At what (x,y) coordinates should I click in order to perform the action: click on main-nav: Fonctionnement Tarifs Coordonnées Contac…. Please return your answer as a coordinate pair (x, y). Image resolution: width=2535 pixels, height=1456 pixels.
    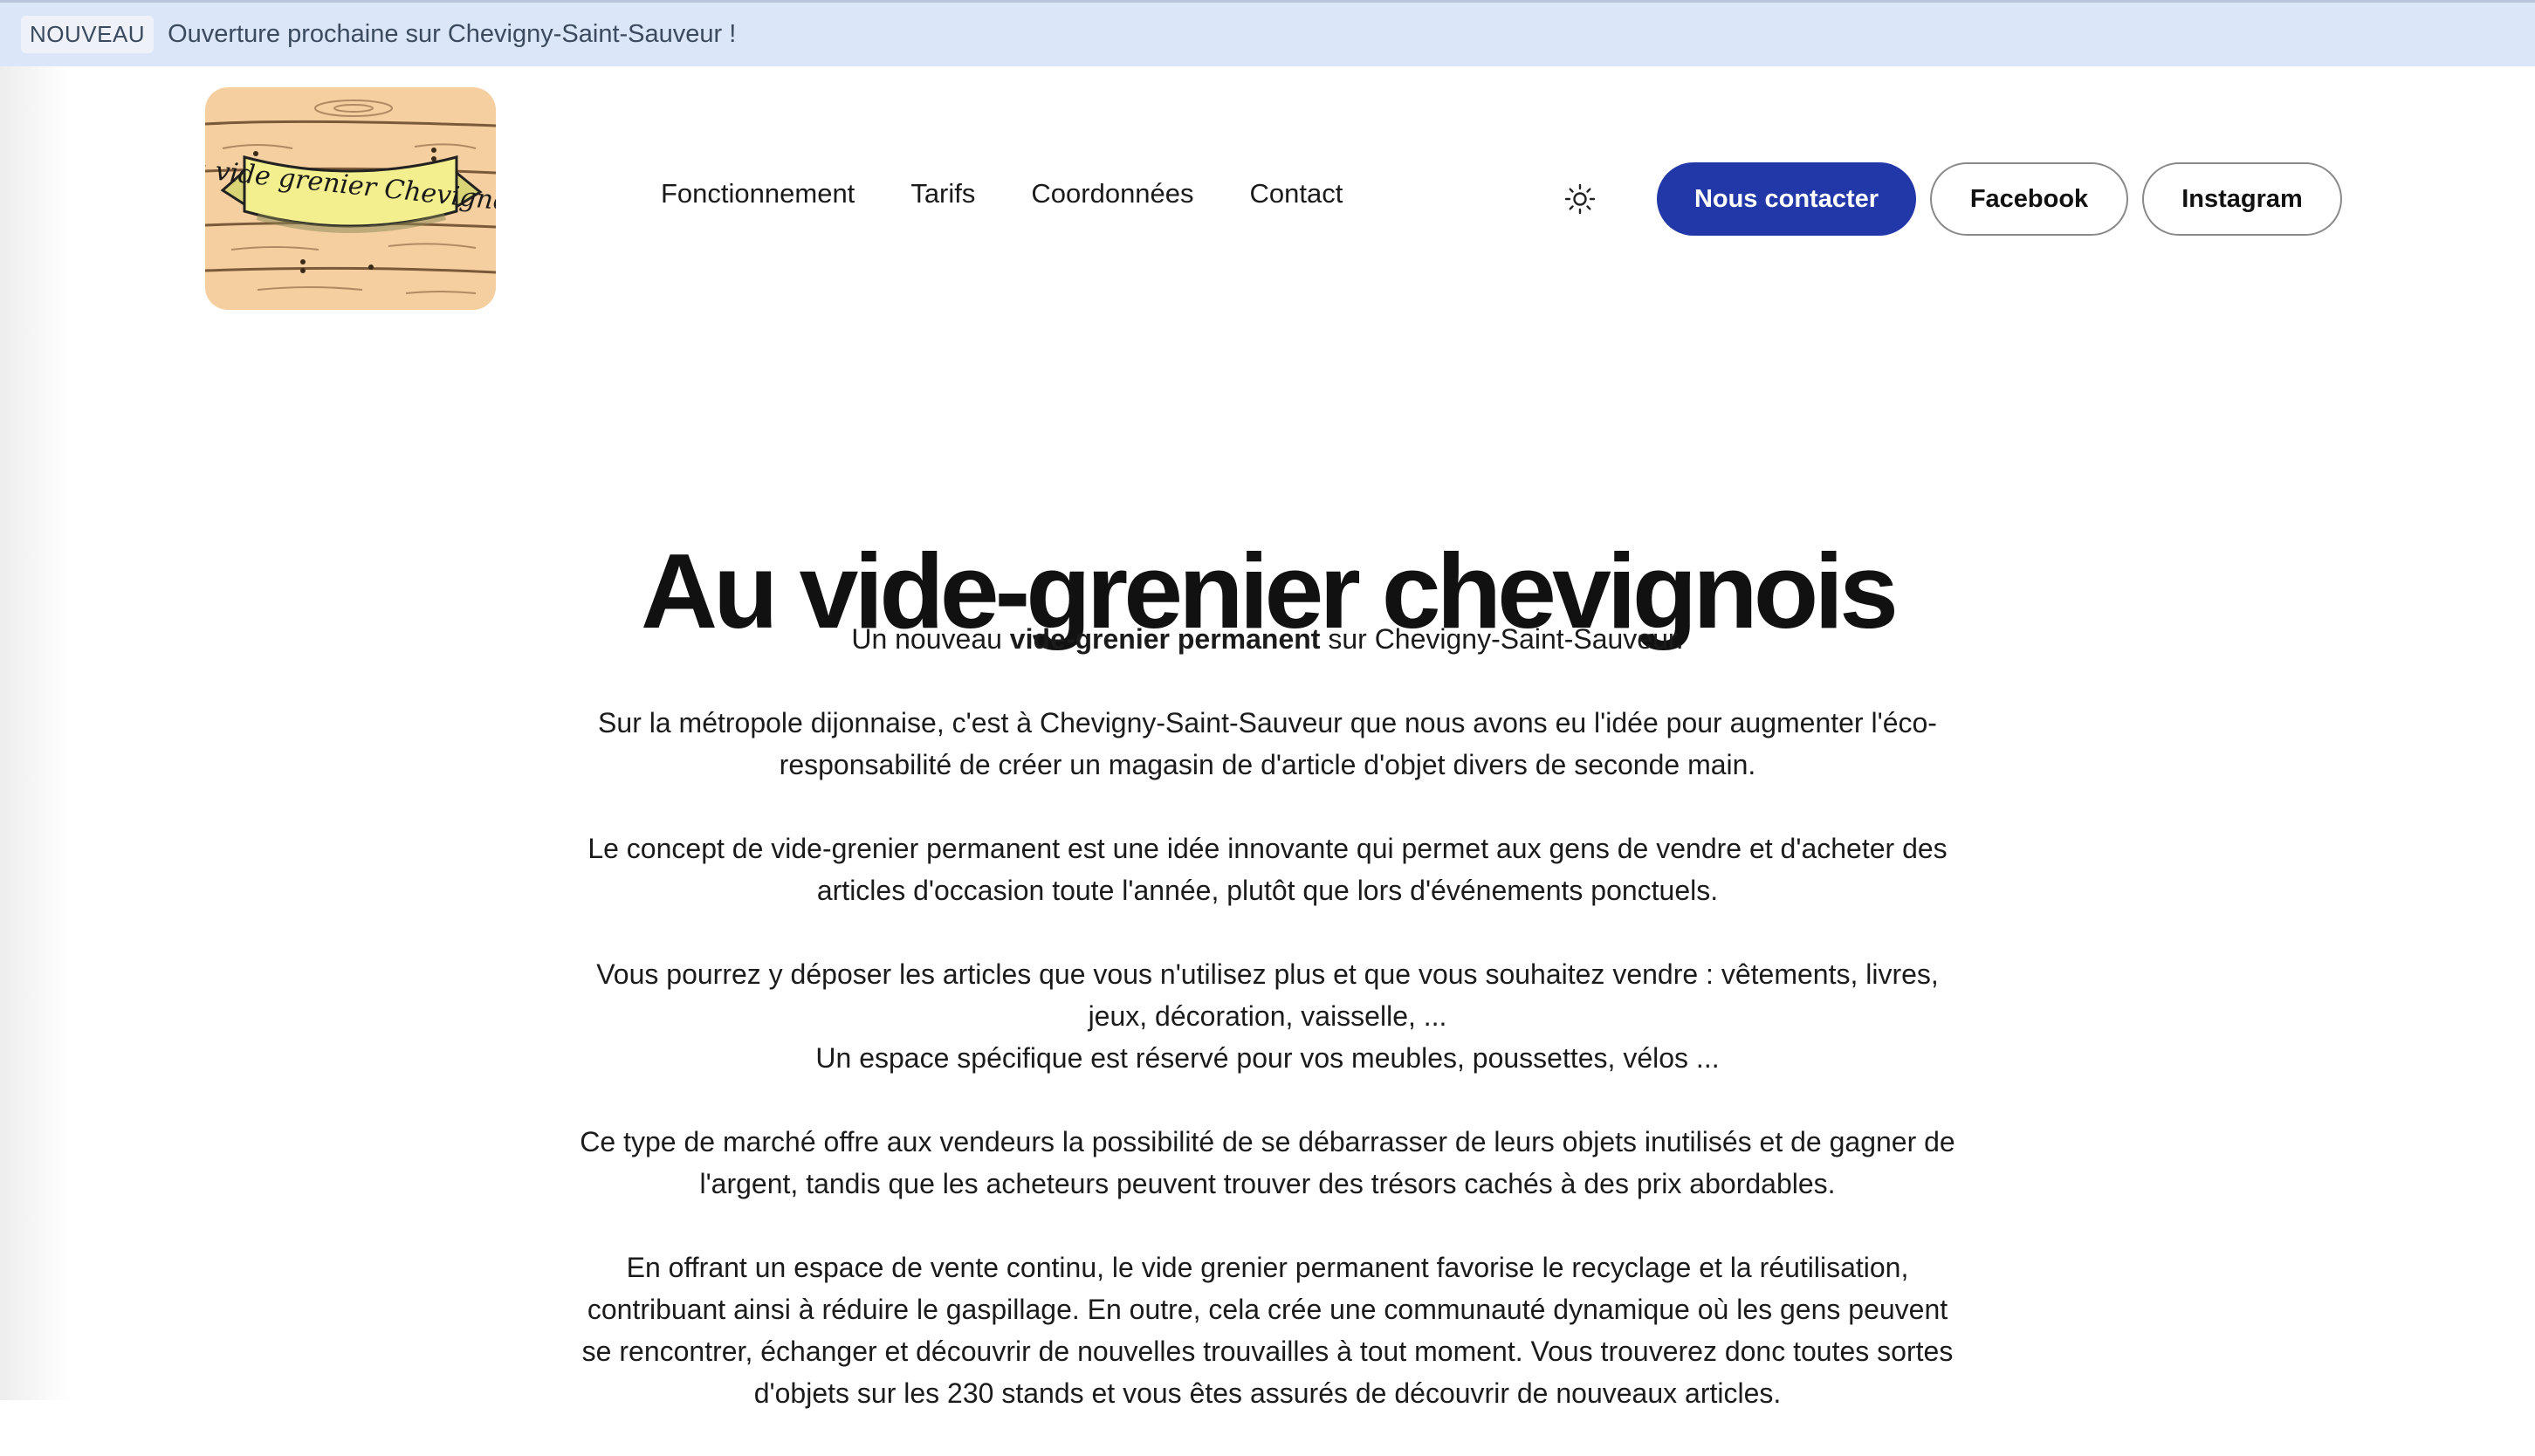
    Looking at the image, I should click on (1002, 193).